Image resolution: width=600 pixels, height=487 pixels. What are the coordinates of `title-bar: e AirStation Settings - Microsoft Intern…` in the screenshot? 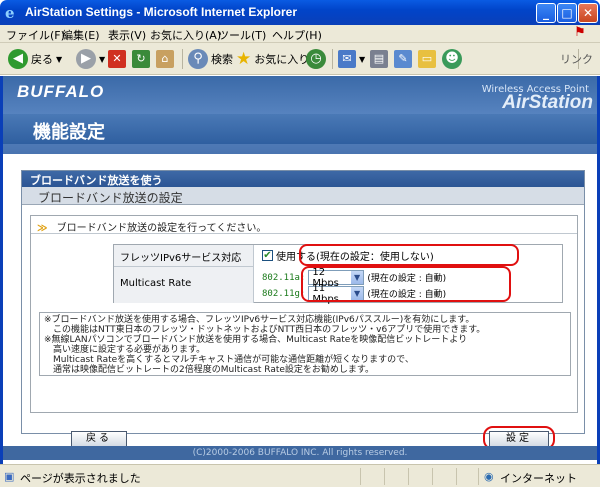 It's located at (300, 12).